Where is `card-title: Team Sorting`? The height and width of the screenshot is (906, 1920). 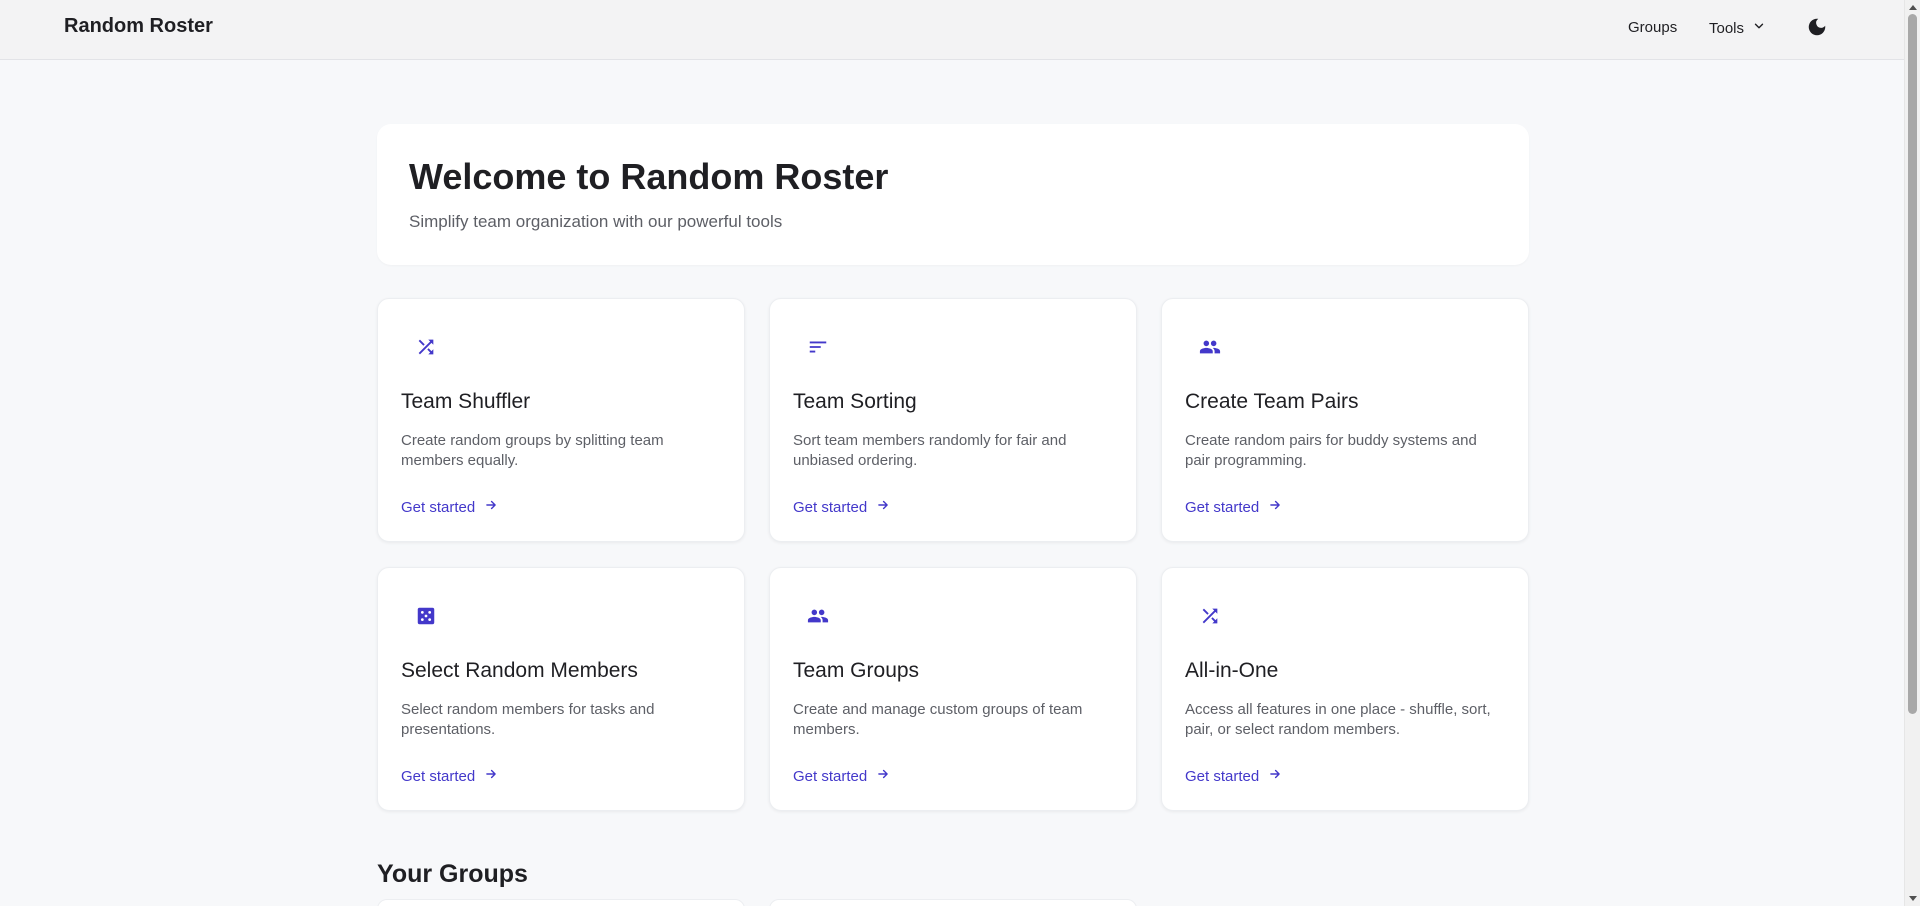
card-title: Team Sorting is located at coordinates (855, 401).